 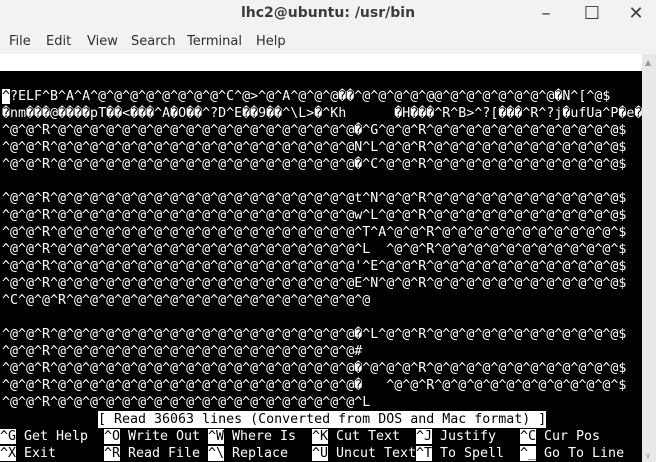 What do you see at coordinates (216, 453) in the screenshot?
I see `shortcut-key: ^\` at bounding box center [216, 453].